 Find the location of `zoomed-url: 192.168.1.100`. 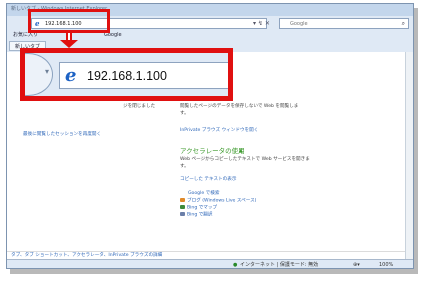

zoomed-url: 192.168.1.100 is located at coordinates (127, 76).